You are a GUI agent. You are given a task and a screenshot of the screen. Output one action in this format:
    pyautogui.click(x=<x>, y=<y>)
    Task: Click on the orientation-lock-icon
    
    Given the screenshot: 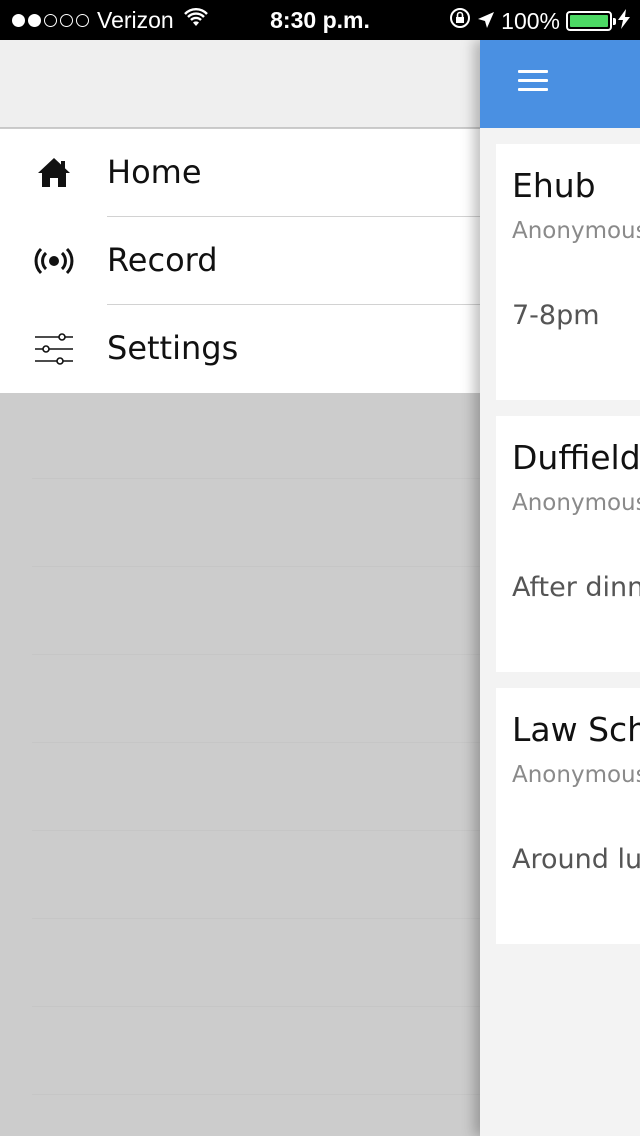 What is the action you would take?
    pyautogui.click(x=460, y=21)
    